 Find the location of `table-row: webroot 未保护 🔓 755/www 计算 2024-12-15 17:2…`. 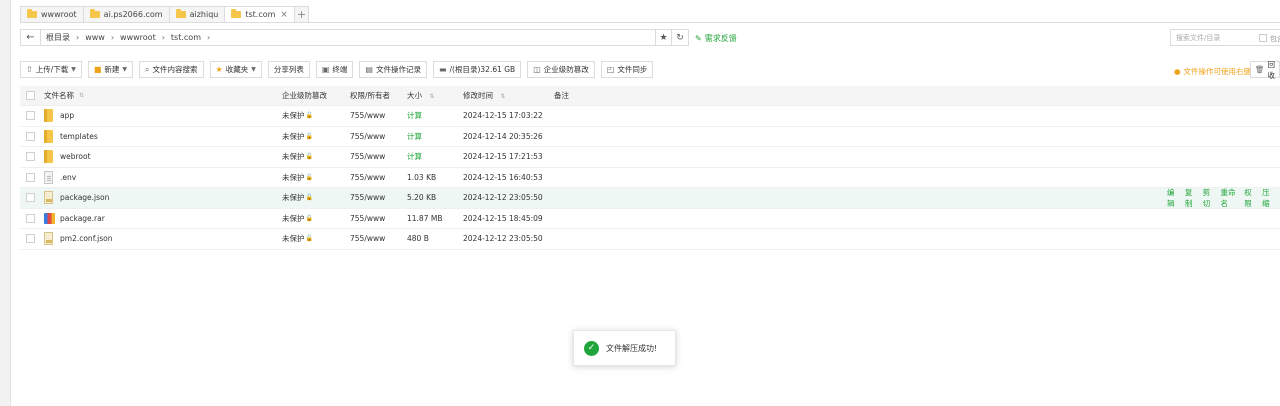

table-row: webroot 未保护 🔓 755/www 计算 2024-12-15 17:2… is located at coordinates (650, 157).